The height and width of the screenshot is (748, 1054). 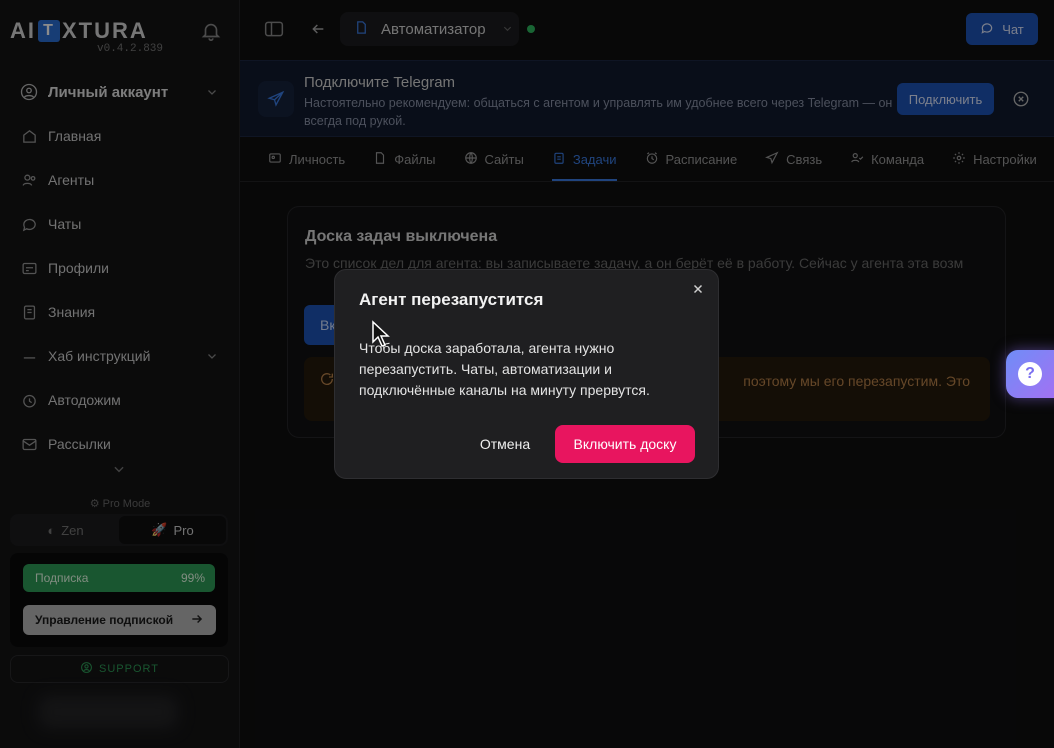 I want to click on help-question-icon: ?, so click(x=1030, y=374).